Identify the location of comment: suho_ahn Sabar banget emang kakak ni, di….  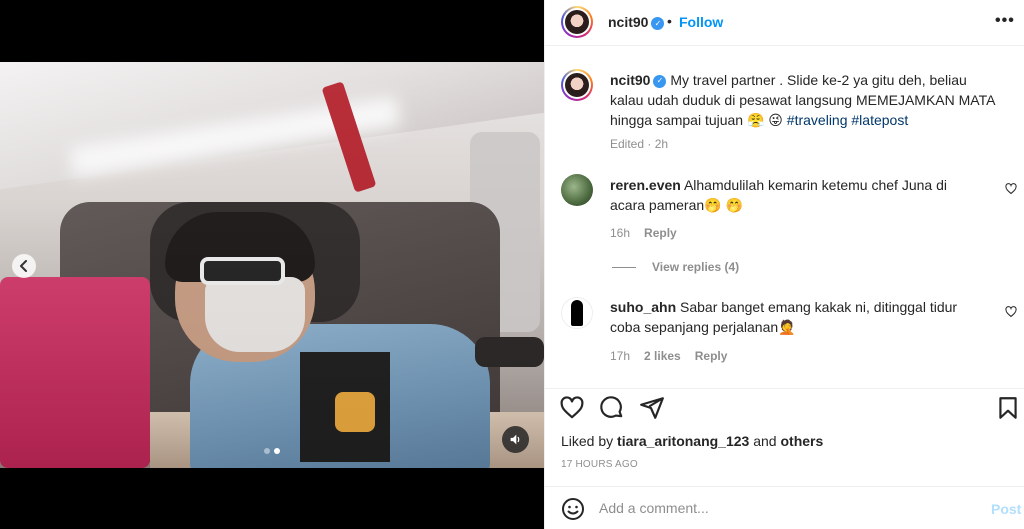
(795, 317).